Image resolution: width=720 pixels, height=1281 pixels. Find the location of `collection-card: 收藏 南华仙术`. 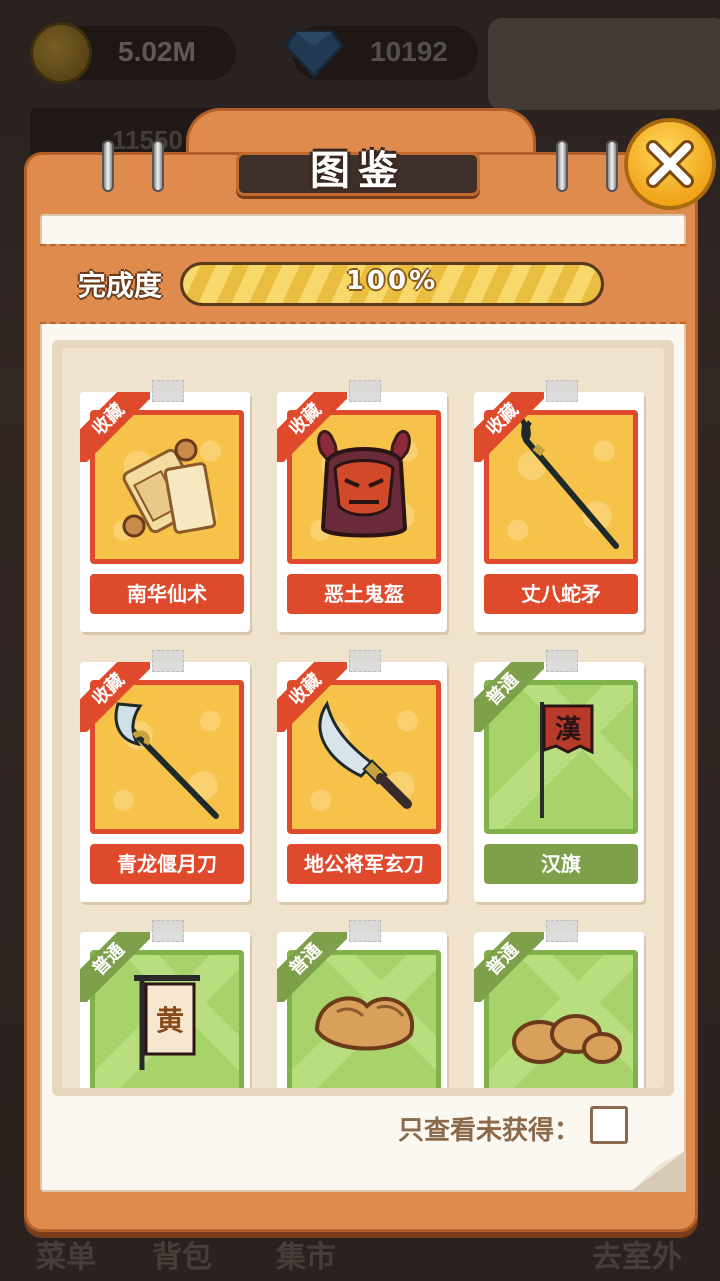

collection-card: 收藏 南华仙术 is located at coordinates (165, 506).